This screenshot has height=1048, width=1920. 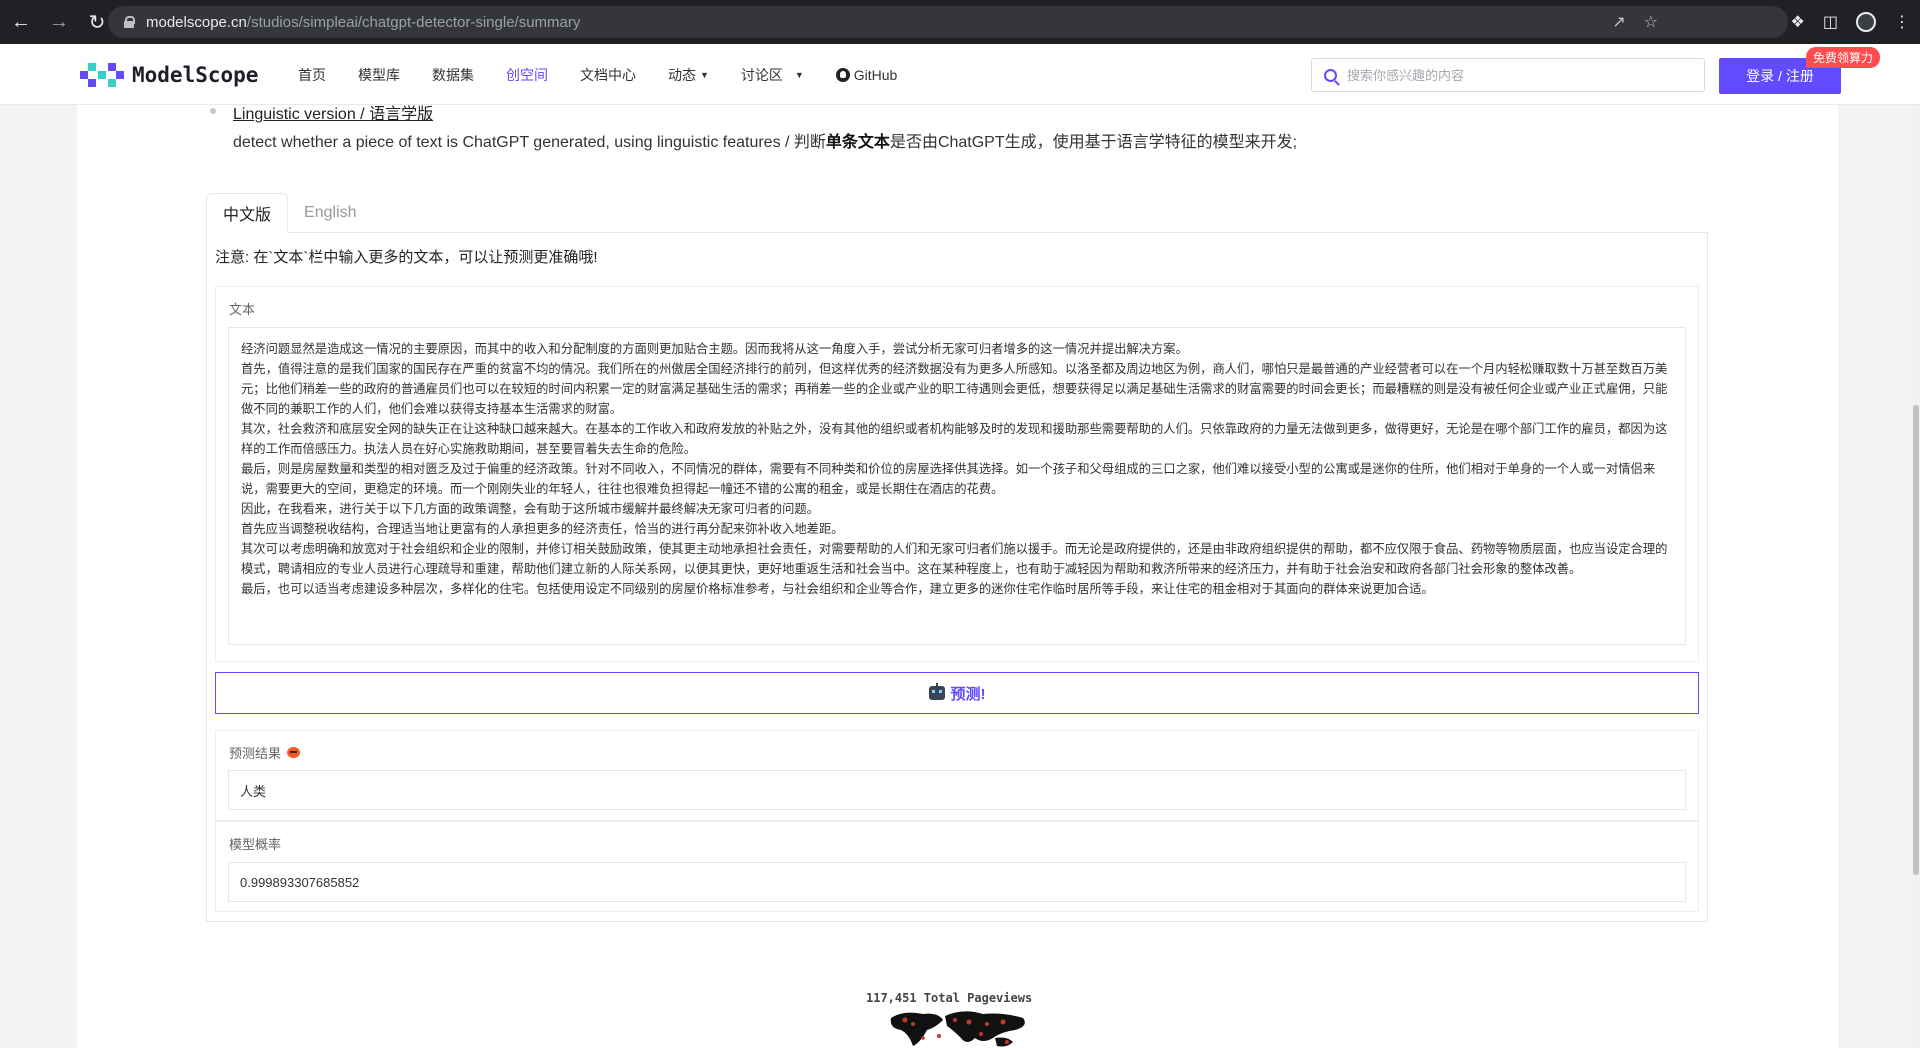 I want to click on bookmark-star-icon: ☆, so click(x=1651, y=22).